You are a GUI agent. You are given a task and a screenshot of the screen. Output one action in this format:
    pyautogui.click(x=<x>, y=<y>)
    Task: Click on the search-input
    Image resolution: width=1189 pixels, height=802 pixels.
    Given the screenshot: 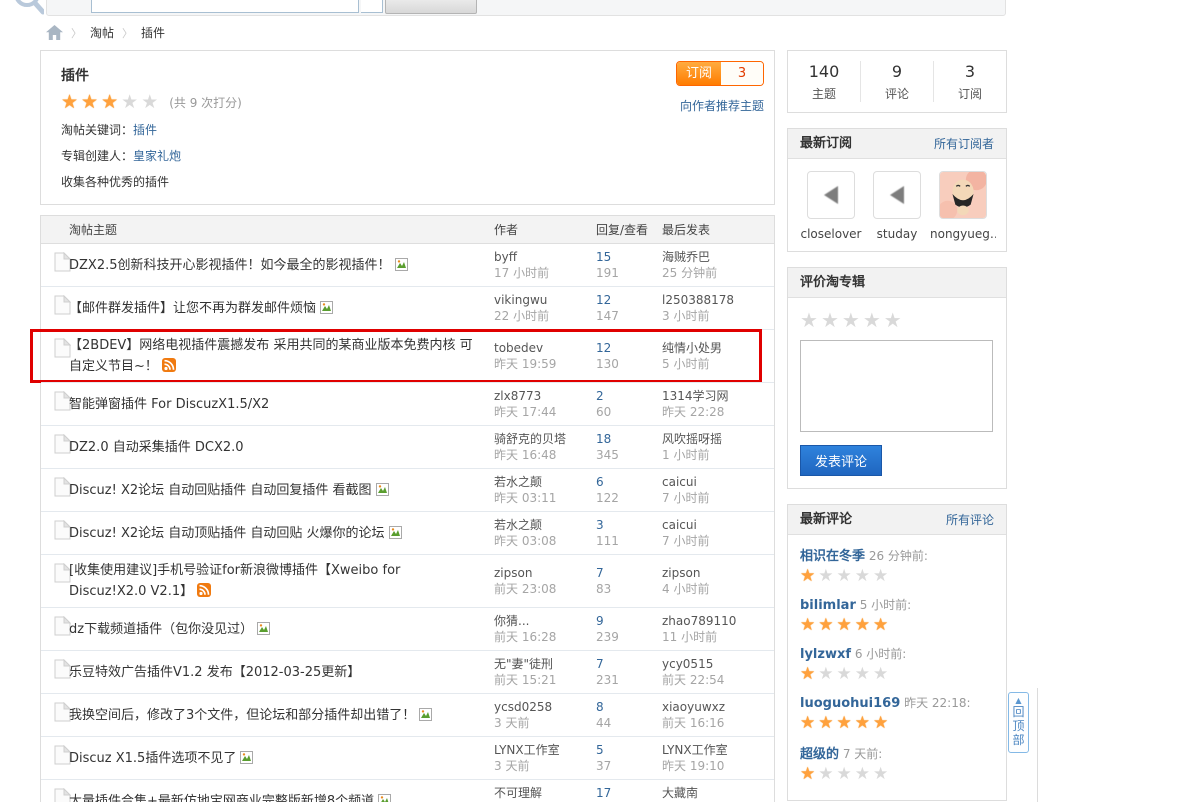 What is the action you would take?
    pyautogui.click(x=225, y=6)
    